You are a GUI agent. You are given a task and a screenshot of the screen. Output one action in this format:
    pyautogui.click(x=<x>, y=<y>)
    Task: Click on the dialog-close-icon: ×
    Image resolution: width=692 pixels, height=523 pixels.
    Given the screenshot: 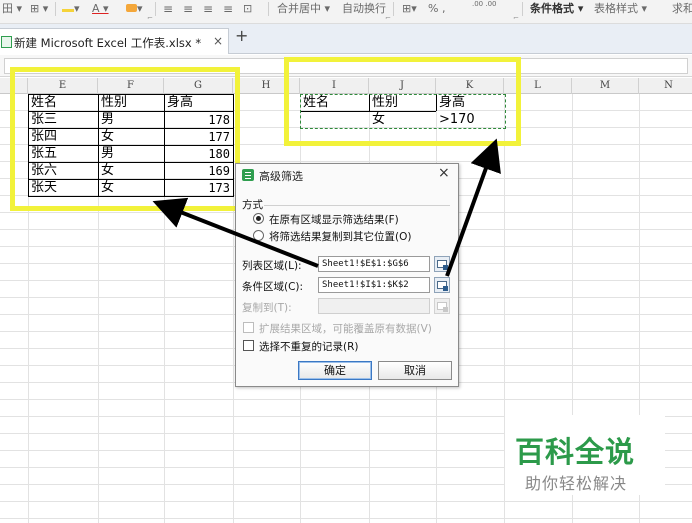 What is the action you would take?
    pyautogui.click(x=444, y=173)
    